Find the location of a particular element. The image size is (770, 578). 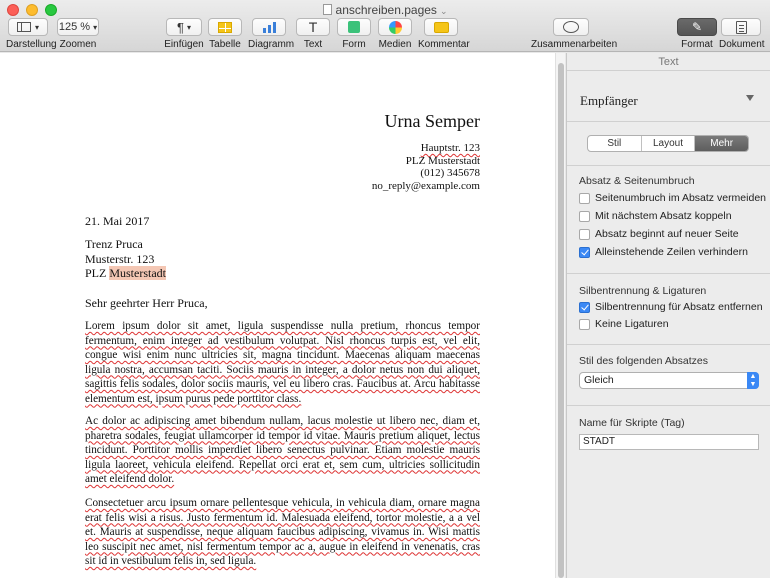

darstellung-button: ▾ Darstellung is located at coordinates (31, 34).